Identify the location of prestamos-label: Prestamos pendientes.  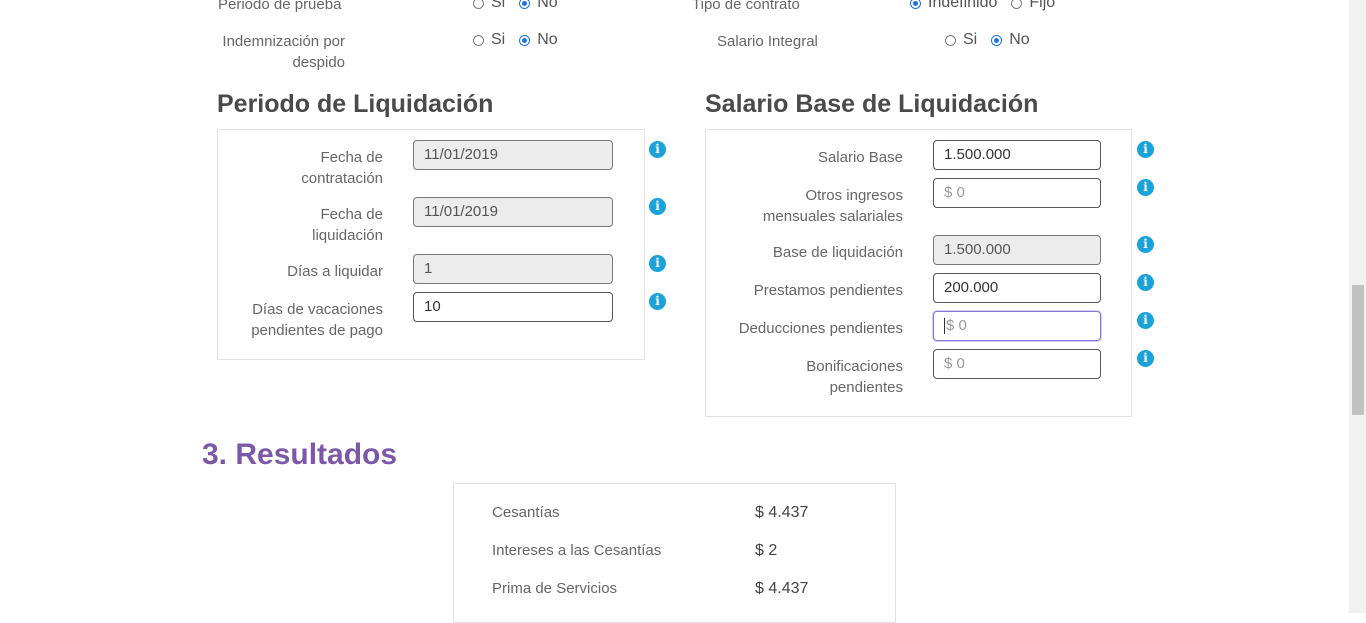
(828, 290).